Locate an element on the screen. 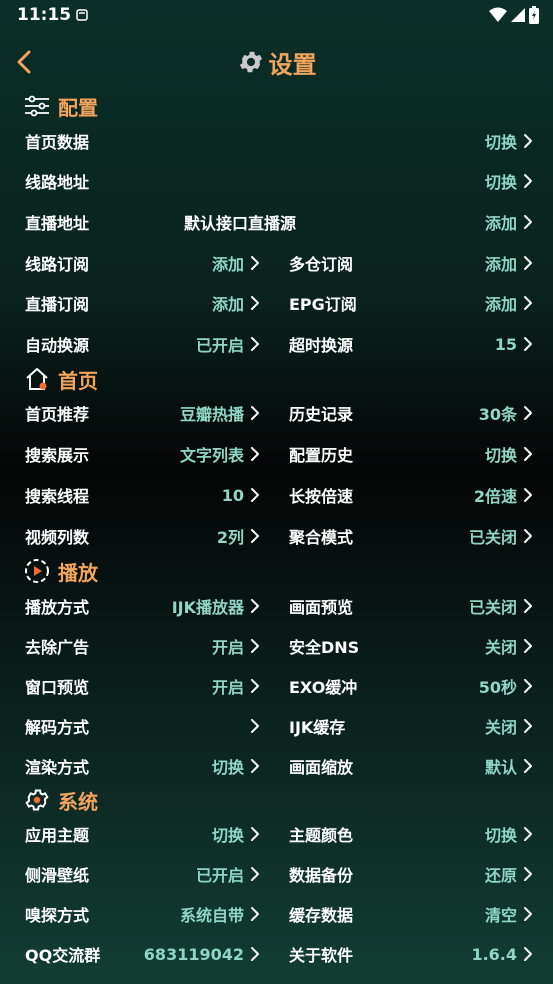 This screenshot has height=984, width=553. setting-label: IJK缓存 is located at coordinates (317, 727).